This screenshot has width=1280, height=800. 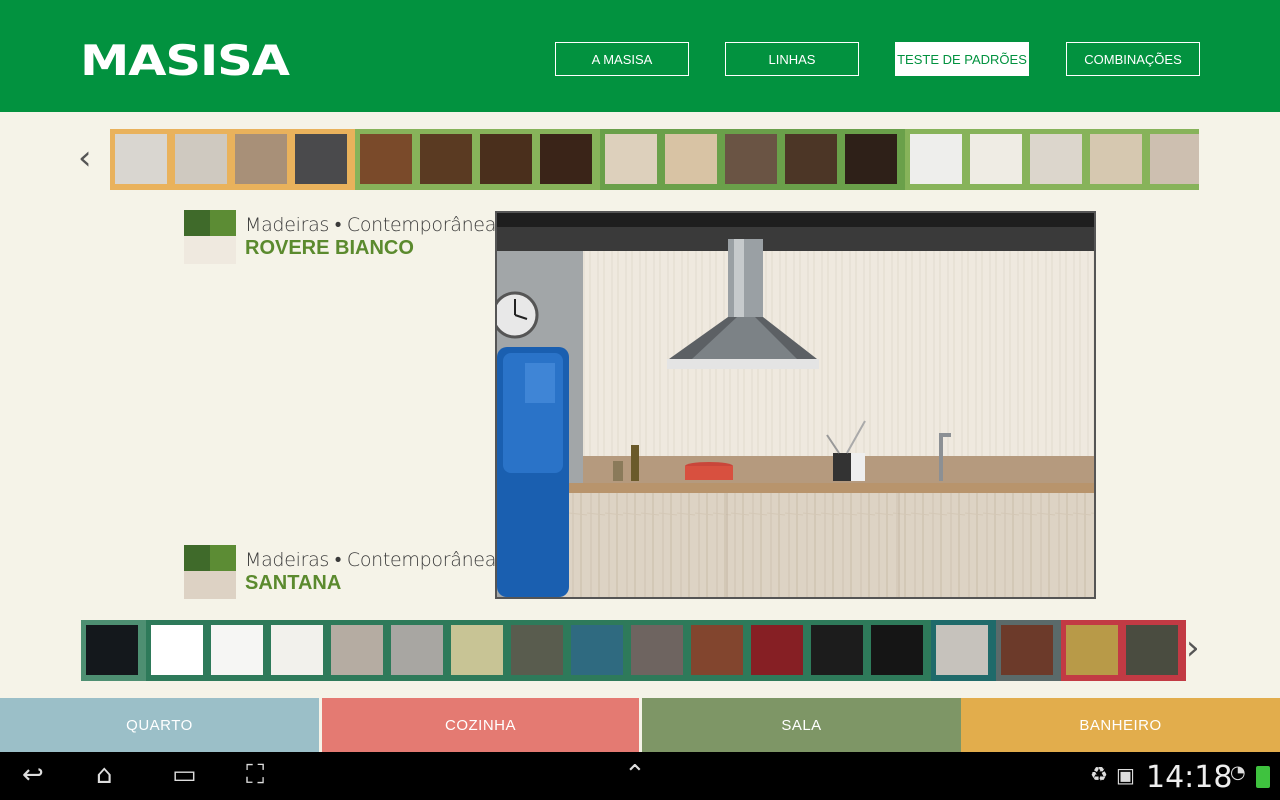 What do you see at coordinates (1263, 777) in the screenshot?
I see `battery-icon` at bounding box center [1263, 777].